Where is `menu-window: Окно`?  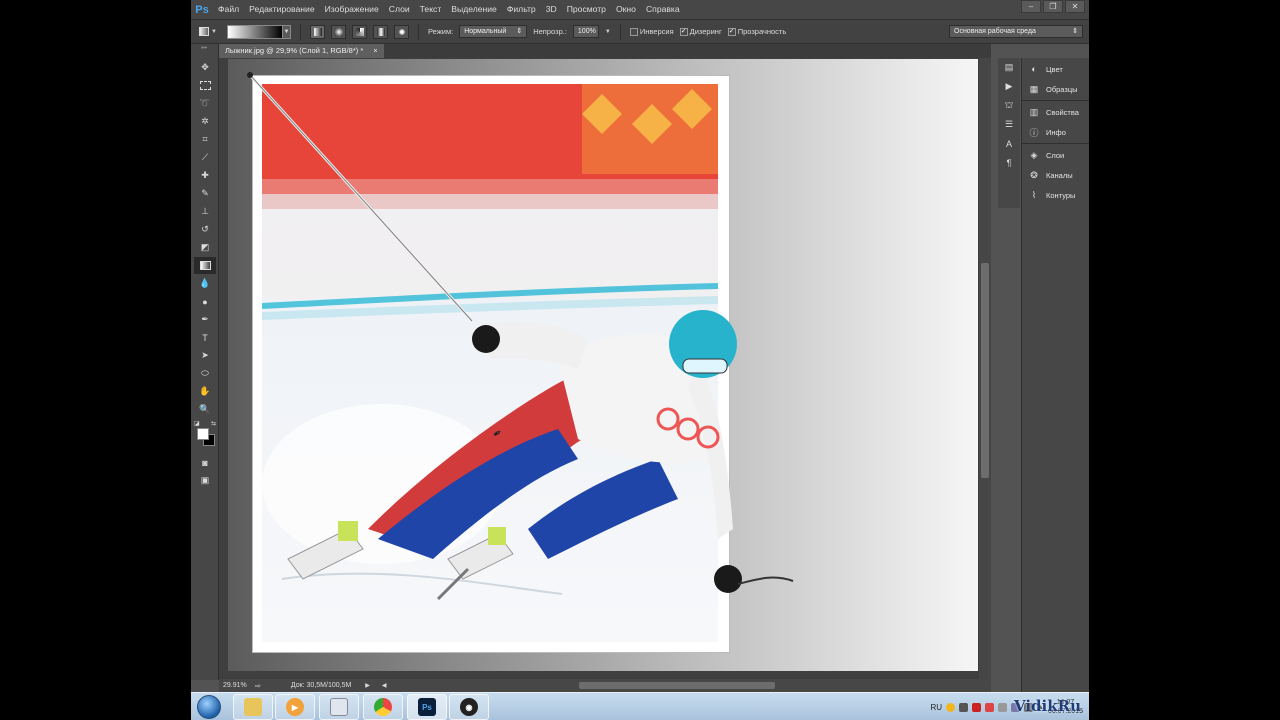
menu-window: Окно is located at coordinates (626, 9).